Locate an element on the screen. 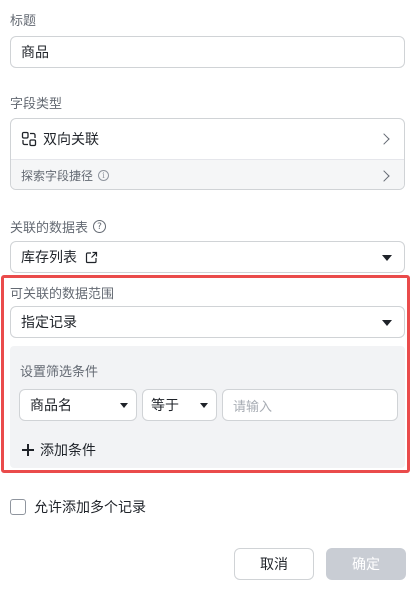  field-type-select: 双向关联 is located at coordinates (207, 139).